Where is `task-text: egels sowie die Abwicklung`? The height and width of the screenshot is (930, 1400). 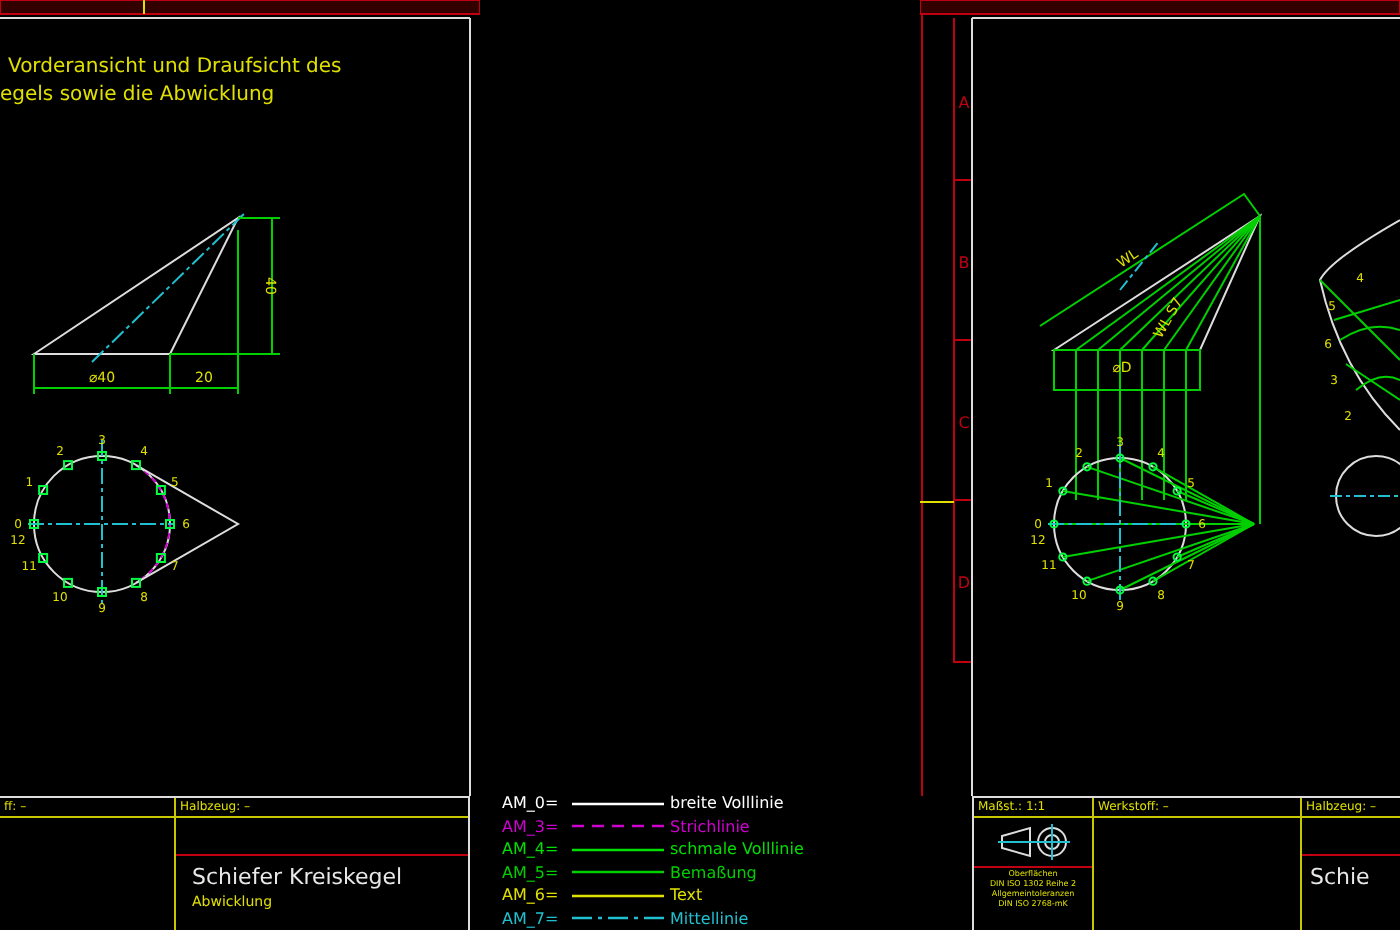
task-text: egels sowie die Abwicklung is located at coordinates (137, 95).